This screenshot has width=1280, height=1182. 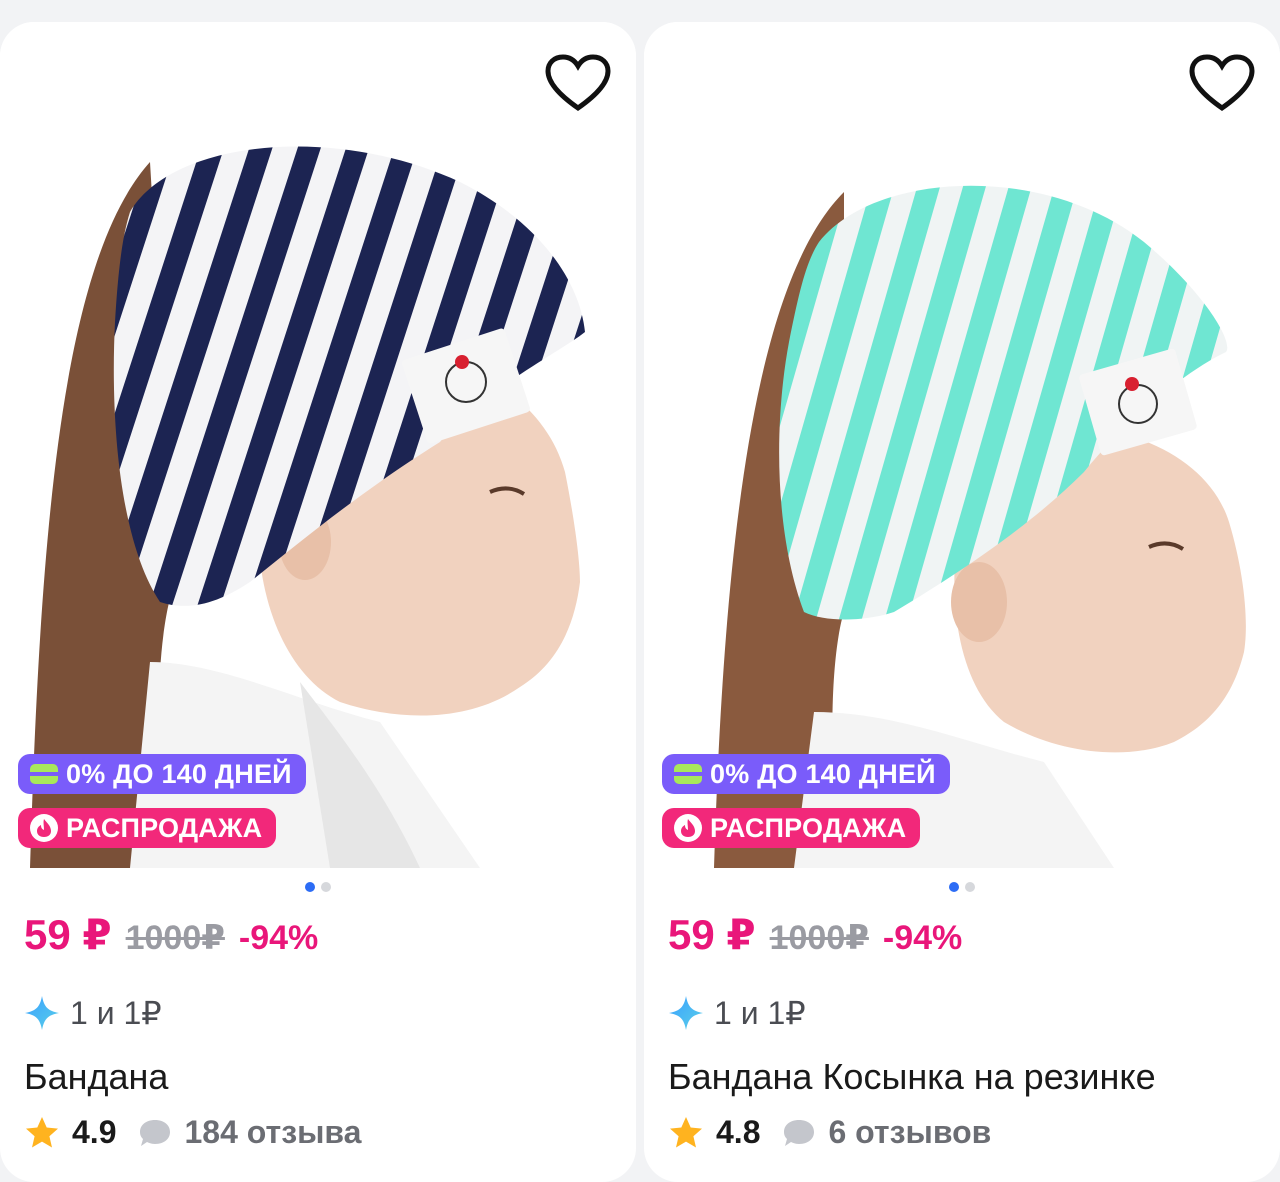 What do you see at coordinates (738, 1132) in the screenshot?
I see `rating-value: 4.8` at bounding box center [738, 1132].